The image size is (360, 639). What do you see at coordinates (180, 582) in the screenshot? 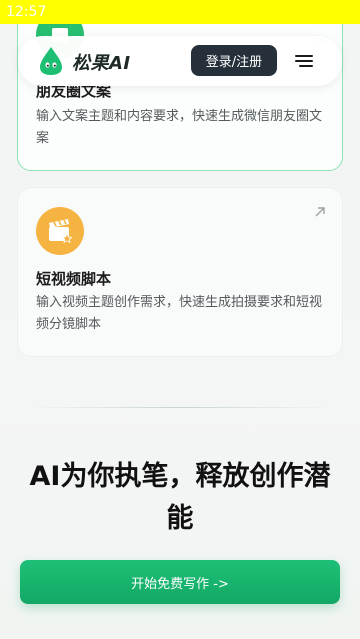
I see `start-free-writing-button: 开始免费写作 ->` at bounding box center [180, 582].